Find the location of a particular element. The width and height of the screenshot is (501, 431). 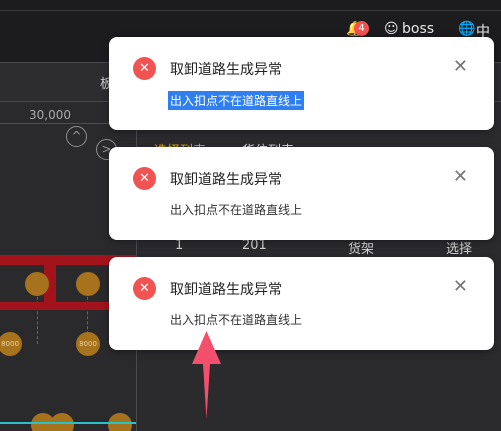

table-cell-index: 1 is located at coordinates (179, 245).